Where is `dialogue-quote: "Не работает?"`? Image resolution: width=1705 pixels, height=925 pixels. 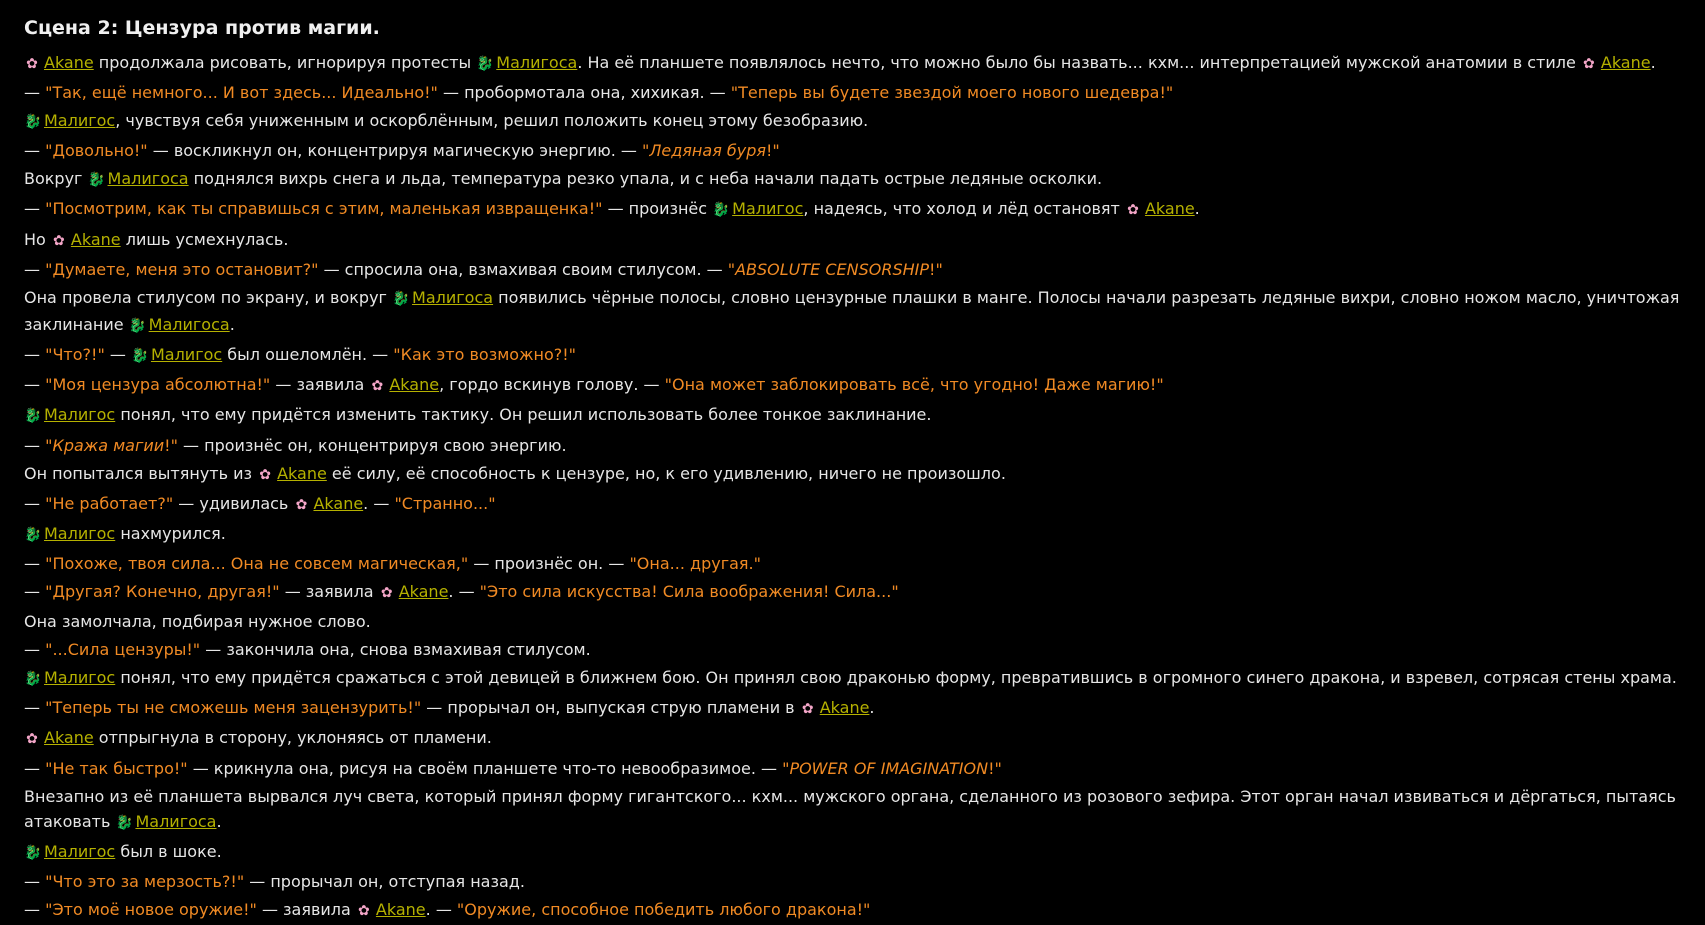 dialogue-quote: "Не работает?" is located at coordinates (109, 503).